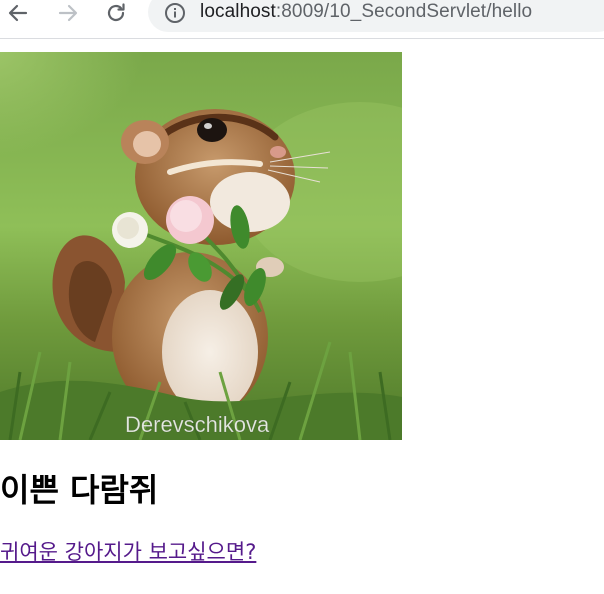 This screenshot has height=594, width=604. What do you see at coordinates (128, 551) in the screenshot?
I see `puppy-link: 귀여운 강아지가 보고싶으면?` at bounding box center [128, 551].